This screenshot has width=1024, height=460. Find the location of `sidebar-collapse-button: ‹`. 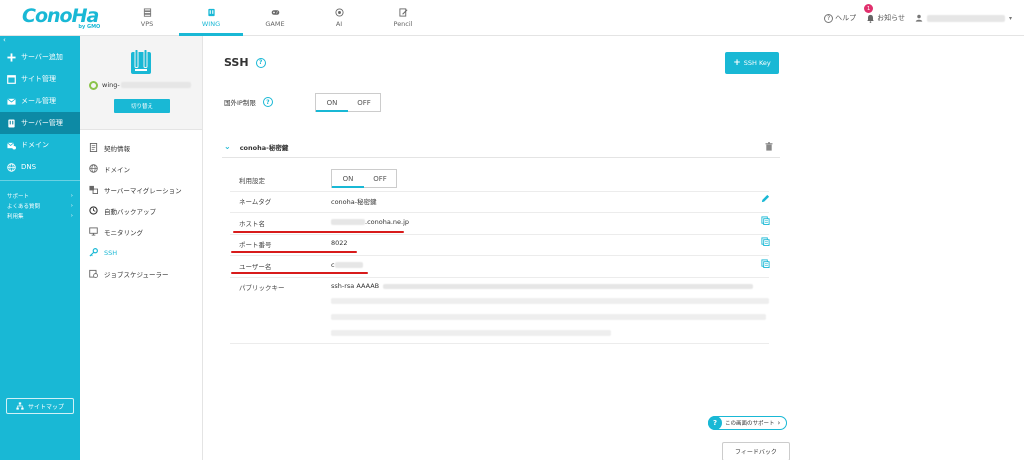

sidebar-collapse-button: ‹ is located at coordinates (40, 41).